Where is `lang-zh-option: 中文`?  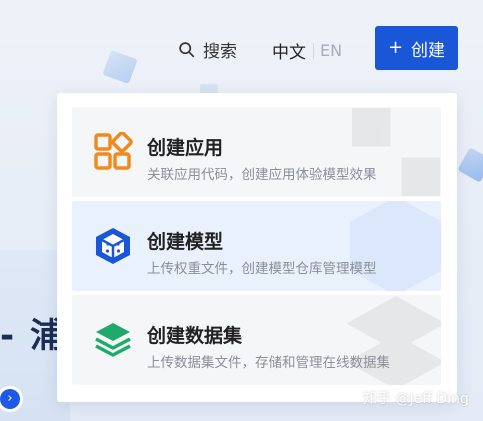 lang-zh-option: 中文 is located at coordinates (289, 50).